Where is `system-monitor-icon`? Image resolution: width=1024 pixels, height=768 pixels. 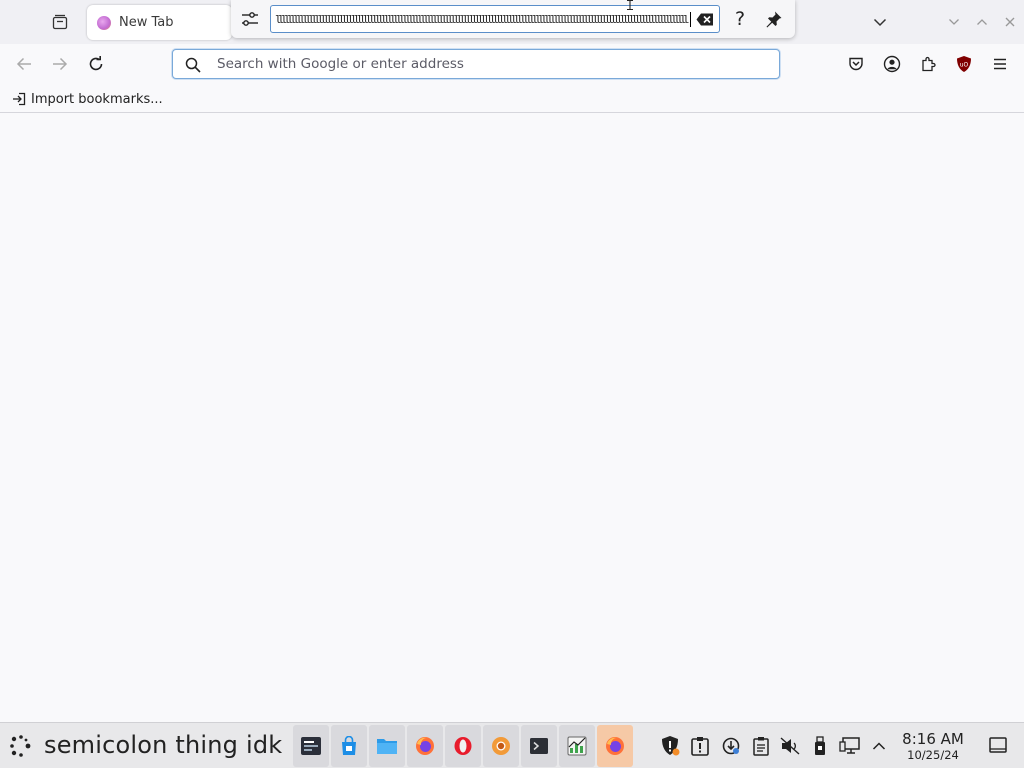 system-monitor-icon is located at coordinates (577, 746).